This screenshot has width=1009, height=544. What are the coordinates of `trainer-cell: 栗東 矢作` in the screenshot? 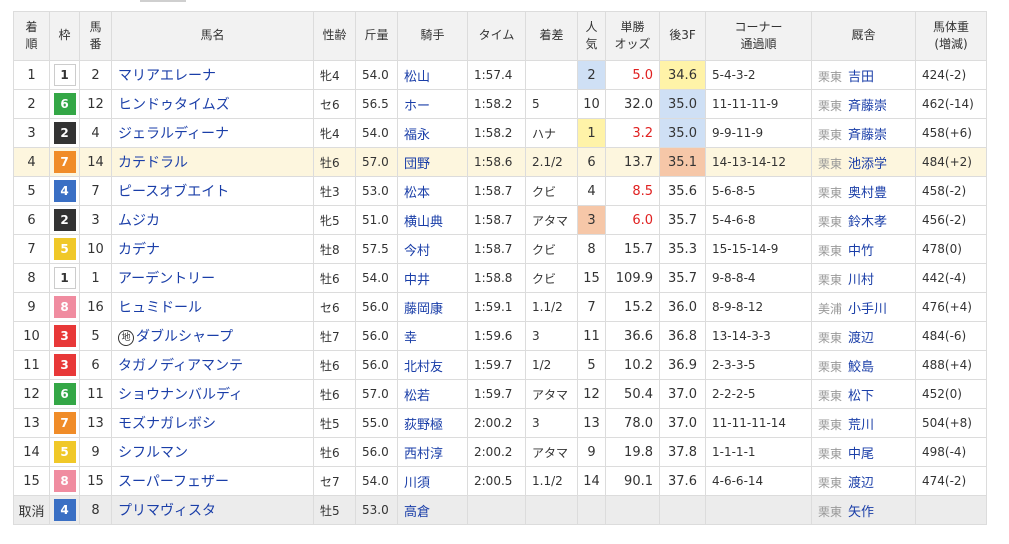 It's located at (863, 510).